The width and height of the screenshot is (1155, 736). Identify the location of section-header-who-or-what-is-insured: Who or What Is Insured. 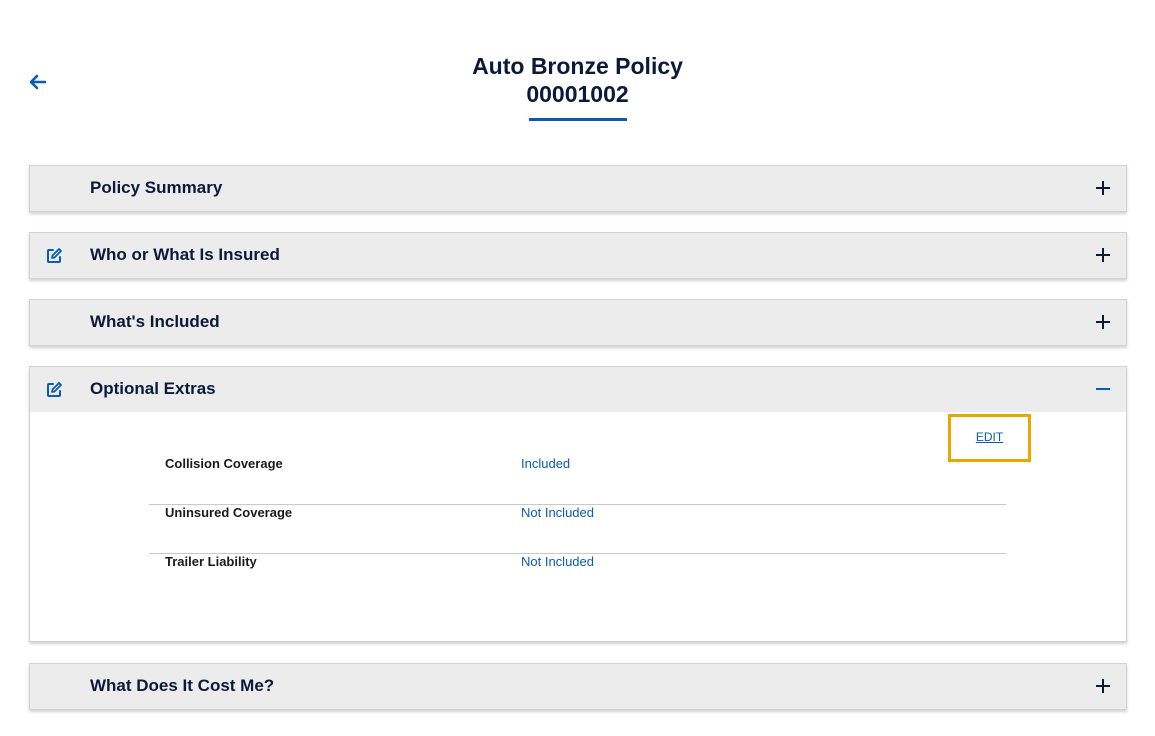
(578, 255).